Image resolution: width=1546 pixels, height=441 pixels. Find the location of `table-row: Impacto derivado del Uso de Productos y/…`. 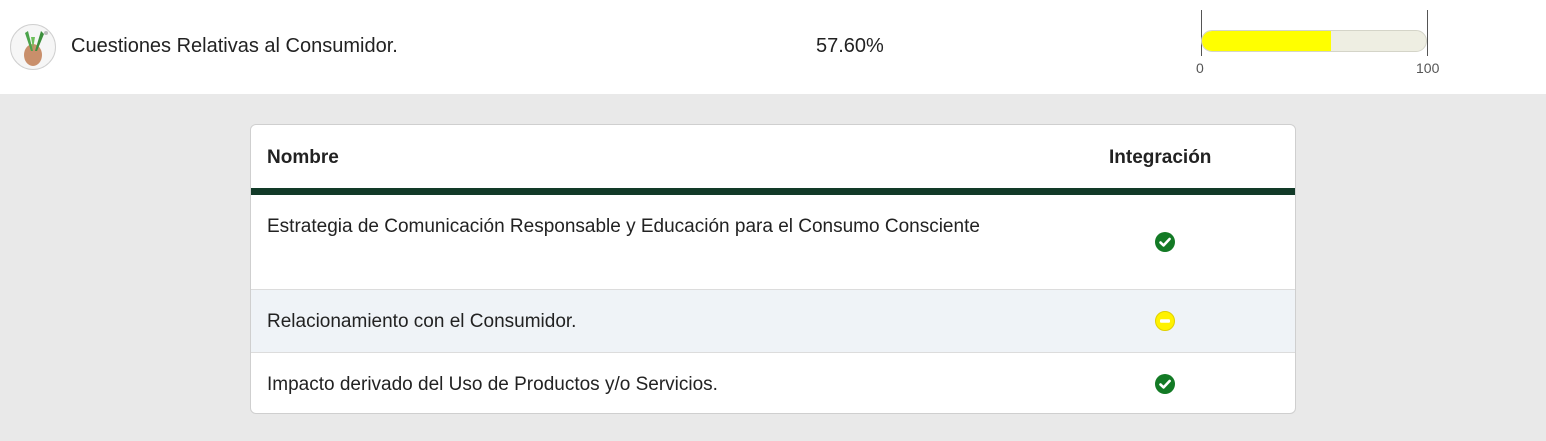

table-row: Impacto derivado del Uso de Productos y/… is located at coordinates (773, 382).